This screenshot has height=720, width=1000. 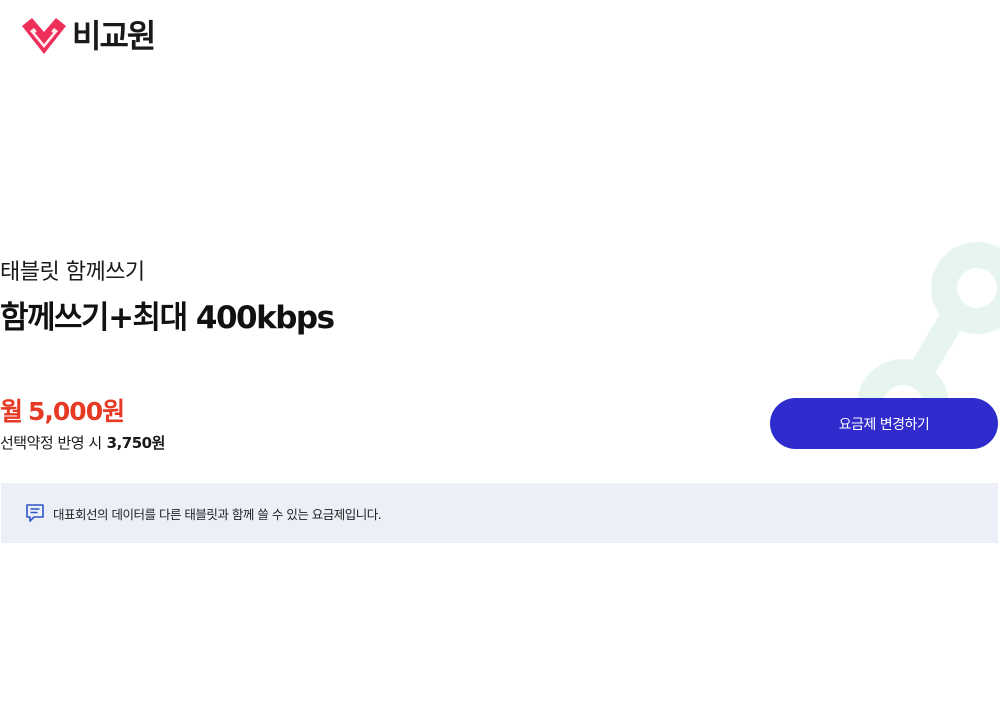 I want to click on message-icon, so click(x=35, y=513).